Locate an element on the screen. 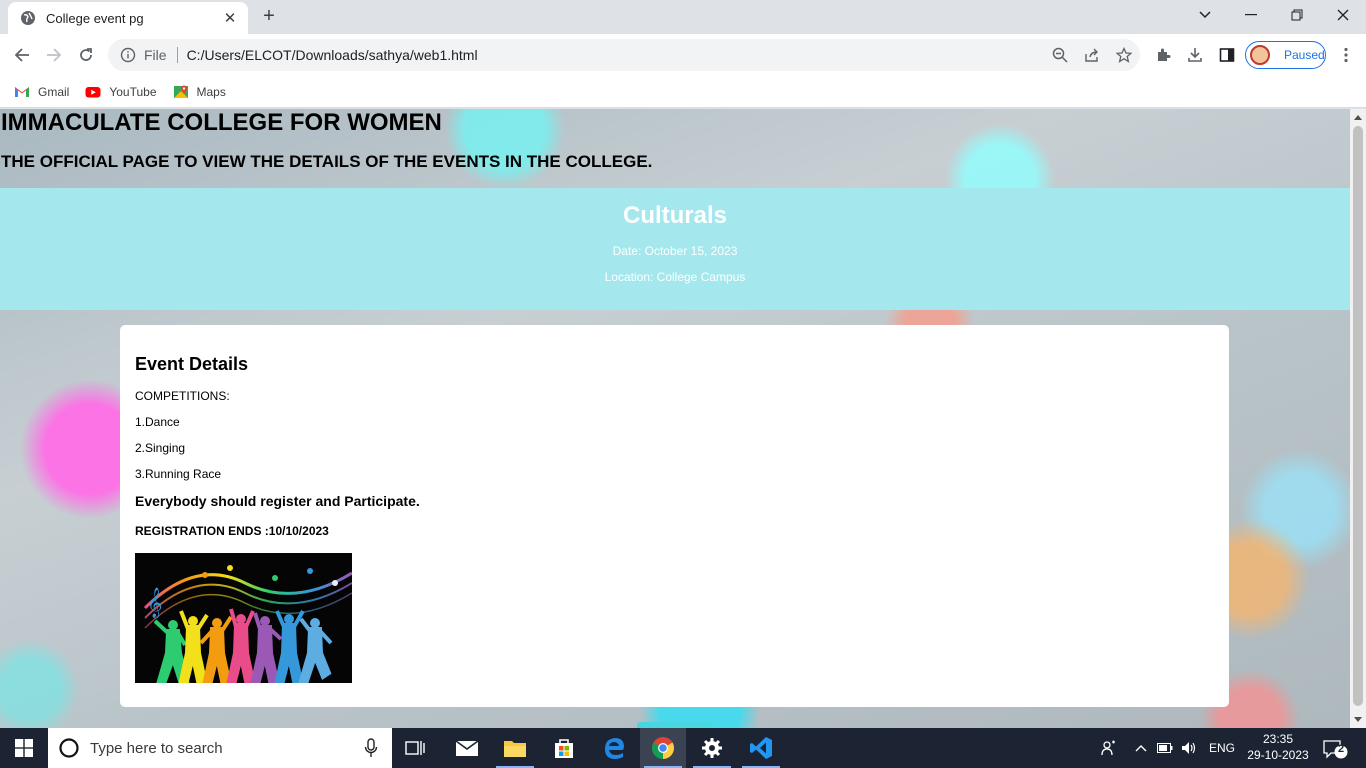 The image size is (1366, 768). event-details-heading: Event Details is located at coordinates (192, 364).